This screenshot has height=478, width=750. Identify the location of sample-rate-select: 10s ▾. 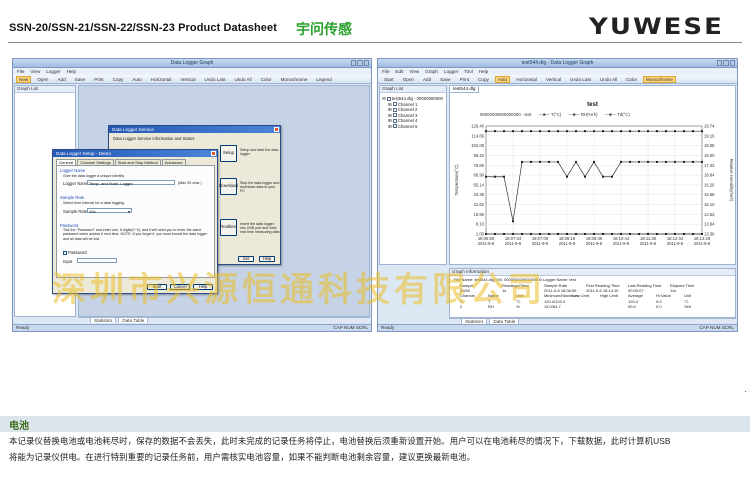
(109, 211).